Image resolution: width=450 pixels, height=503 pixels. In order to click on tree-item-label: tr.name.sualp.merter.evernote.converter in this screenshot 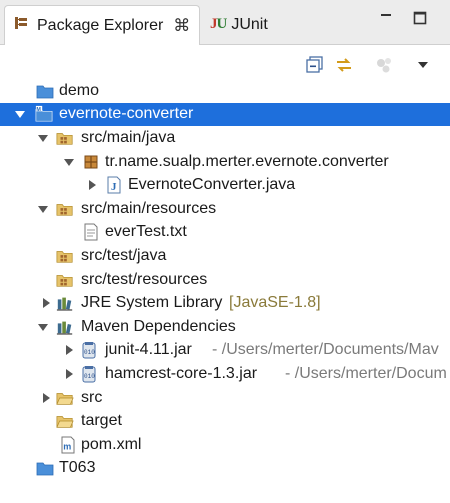, I will do `click(247, 161)`.